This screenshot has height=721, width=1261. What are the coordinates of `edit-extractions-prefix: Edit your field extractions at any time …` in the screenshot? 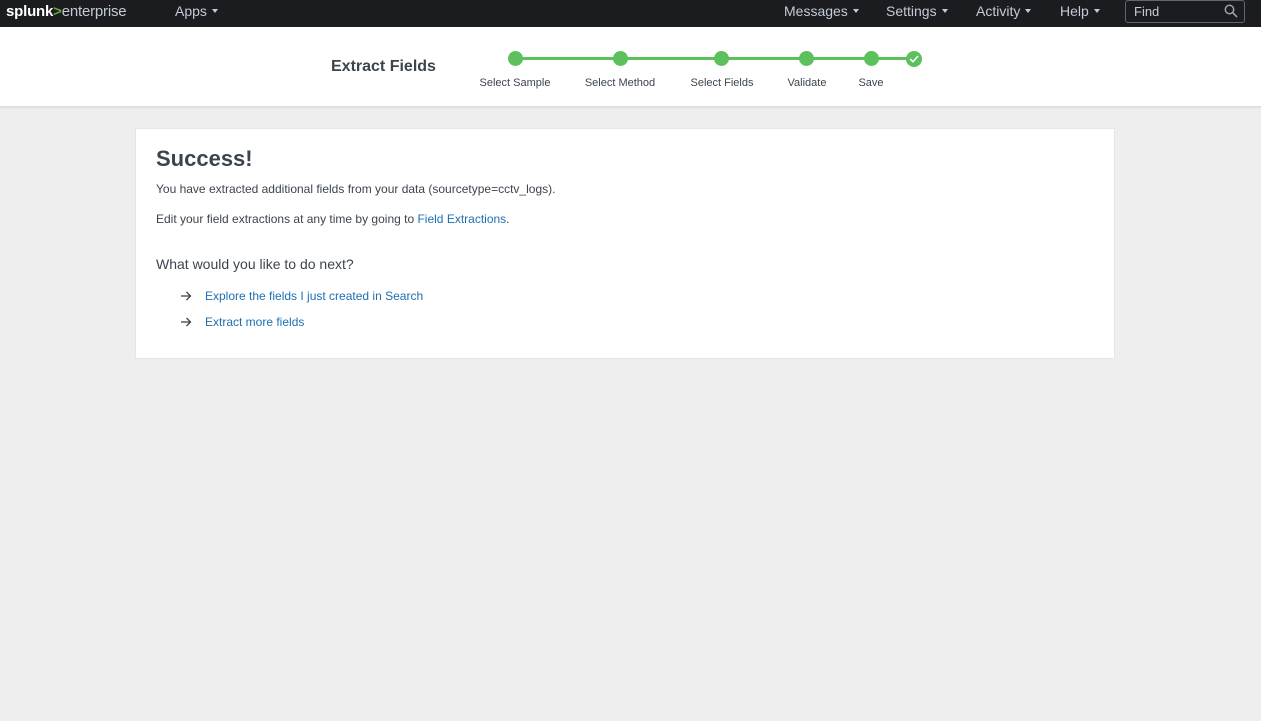 It's located at (287, 219).